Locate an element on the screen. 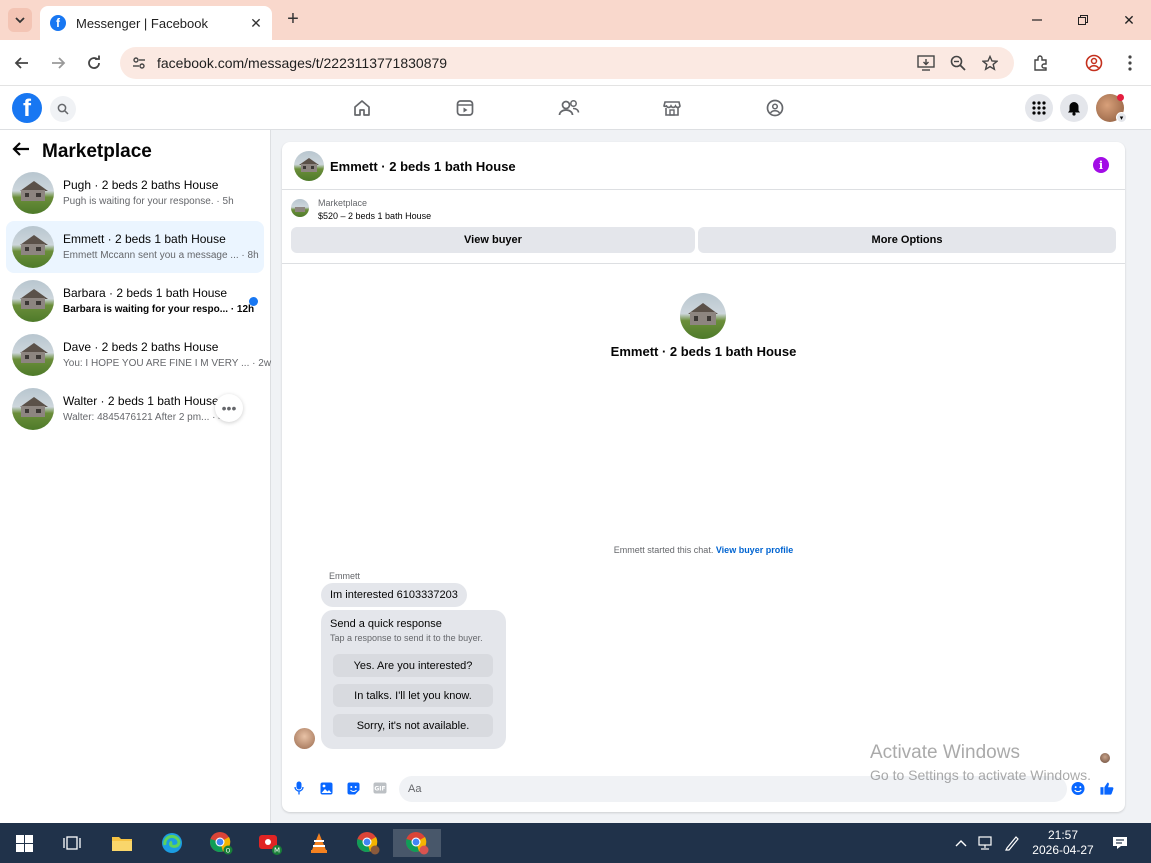 This screenshot has height=863, width=1151. conversation-preview: Walter: 4845476121 After 2 pm... · 4w is located at coordinates (147, 417).